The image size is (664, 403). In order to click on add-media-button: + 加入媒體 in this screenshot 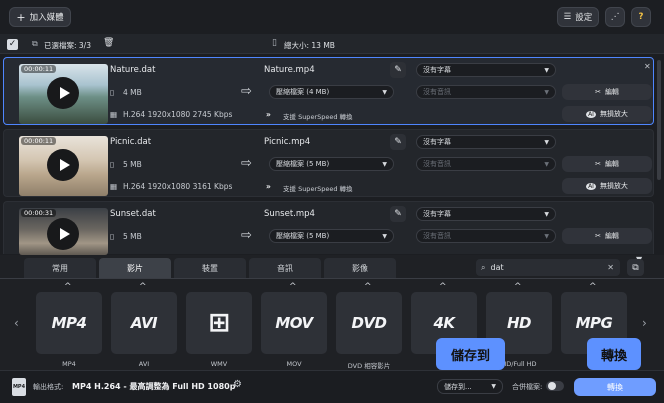, I will do `click(40, 17)`.